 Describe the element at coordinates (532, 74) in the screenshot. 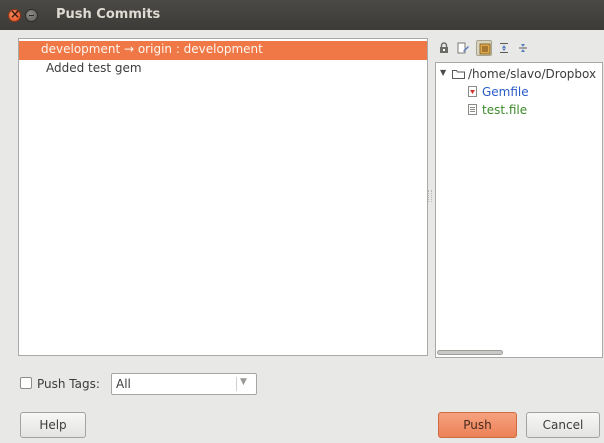

I see `root-path-label: /home/slavo/Dropbox` at that location.